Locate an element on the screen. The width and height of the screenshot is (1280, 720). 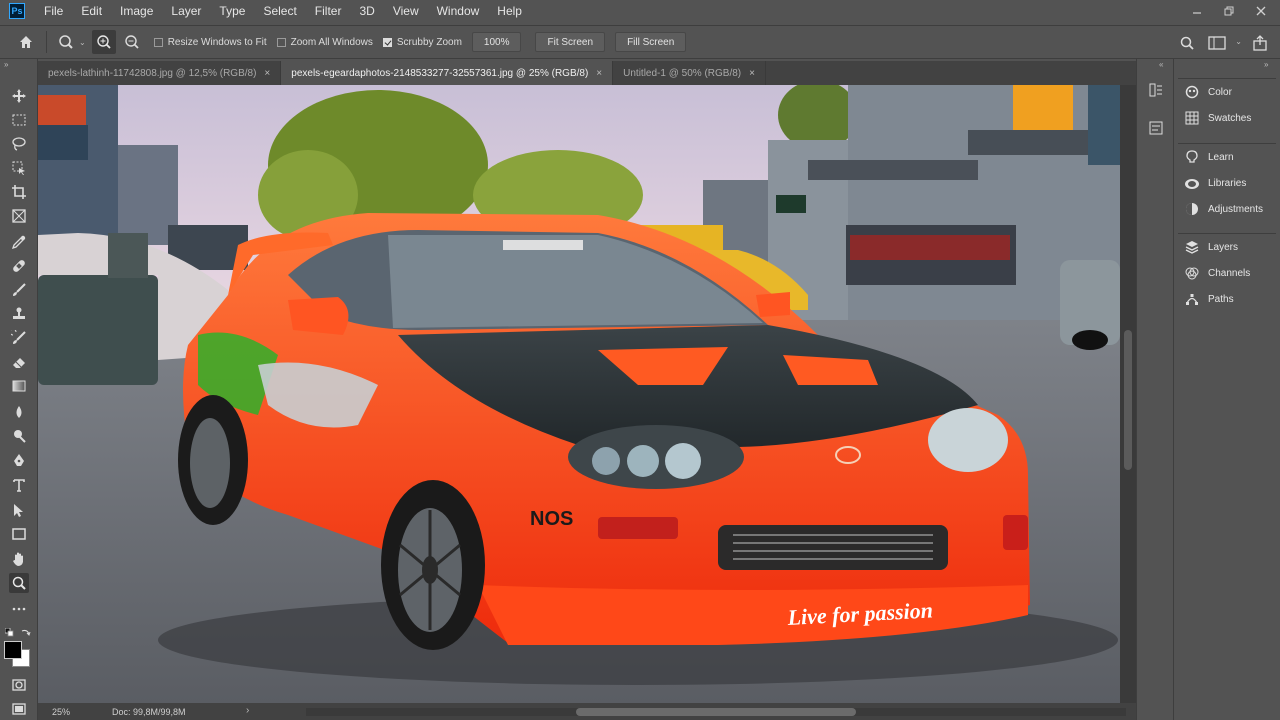
tools-panel: » is located at coordinates (19, 389).